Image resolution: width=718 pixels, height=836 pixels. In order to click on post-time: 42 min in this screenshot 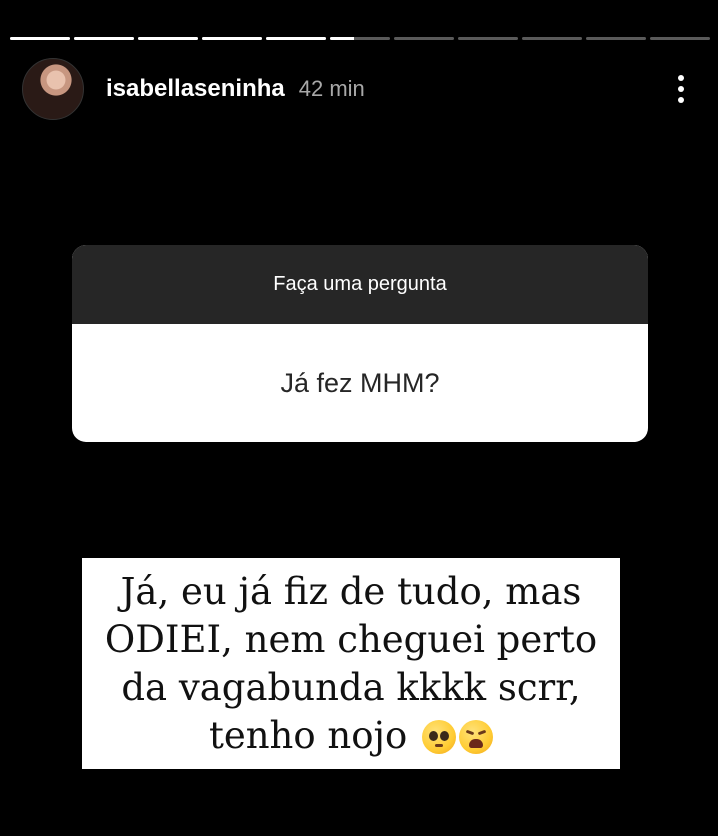, I will do `click(331, 88)`.